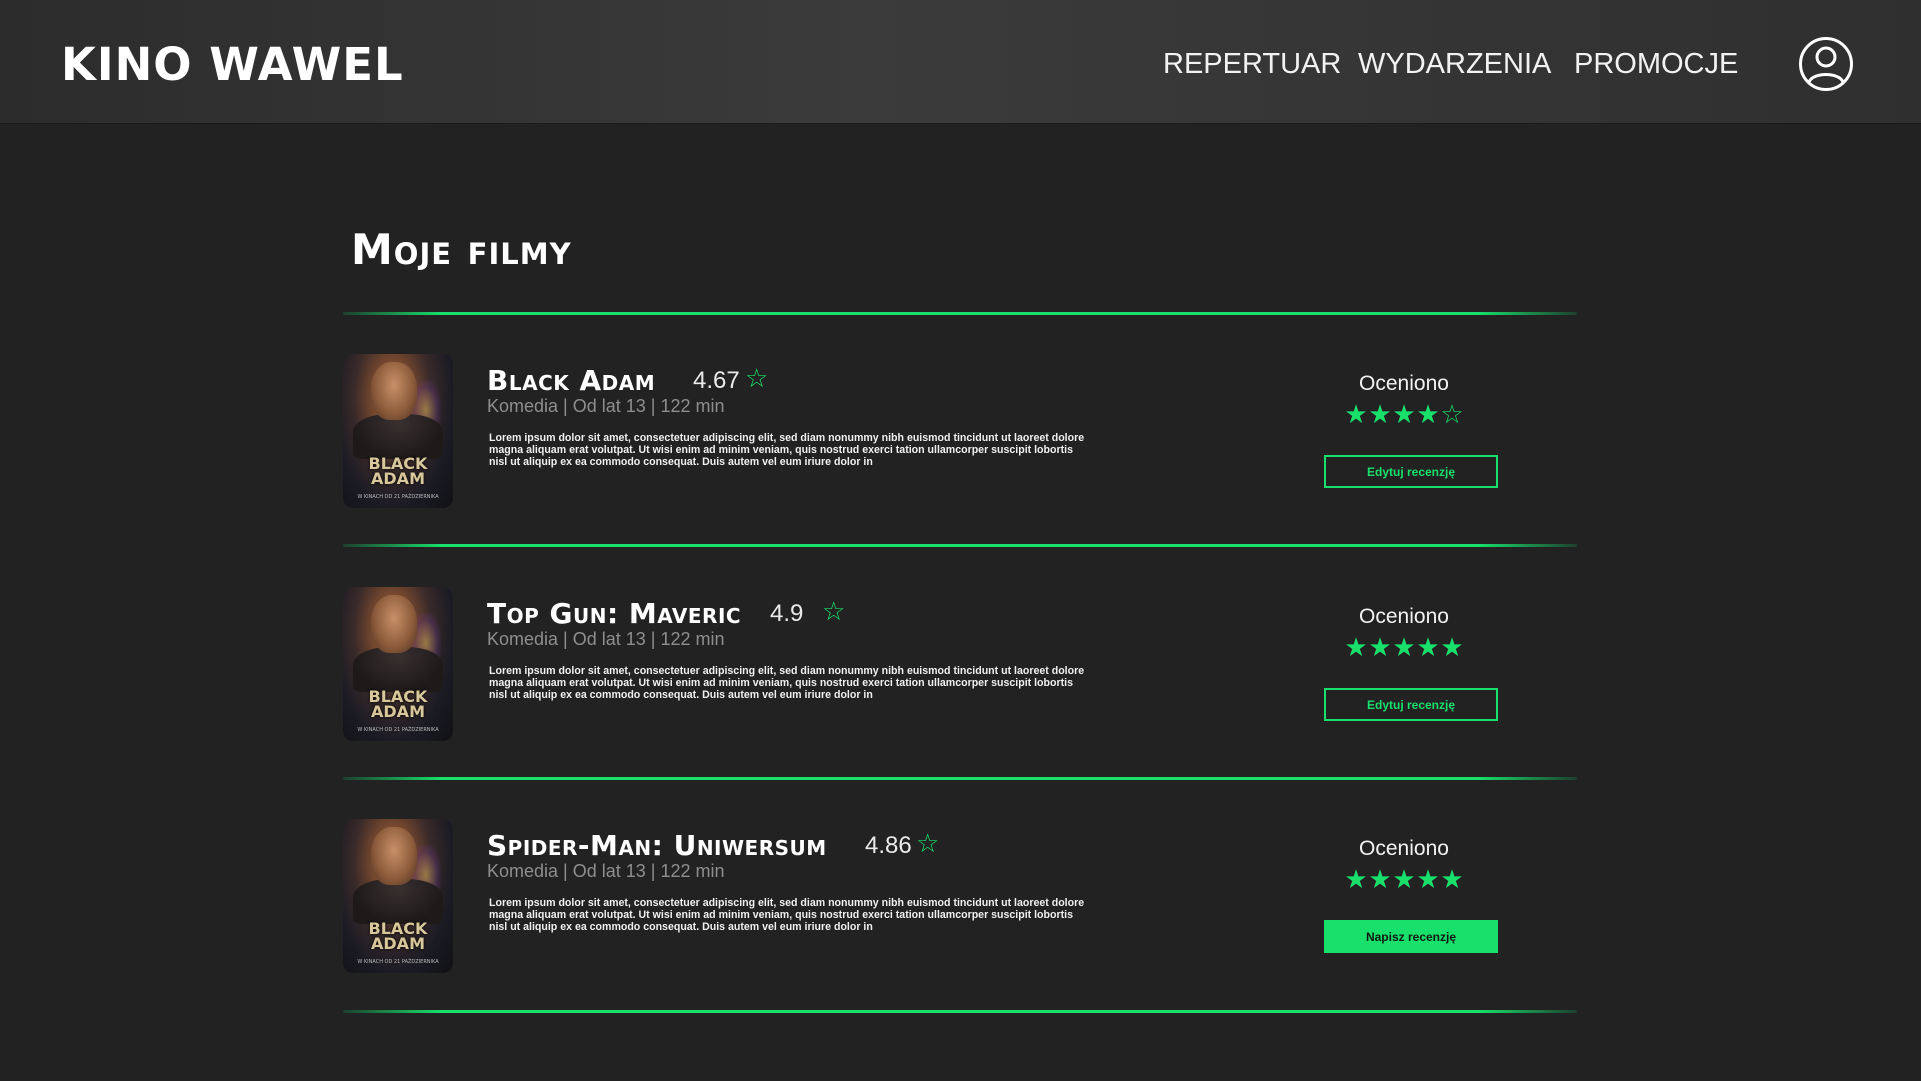 The image size is (1921, 1081). What do you see at coordinates (614, 613) in the screenshot?
I see `movie-title: Top Gun: Maveric` at bounding box center [614, 613].